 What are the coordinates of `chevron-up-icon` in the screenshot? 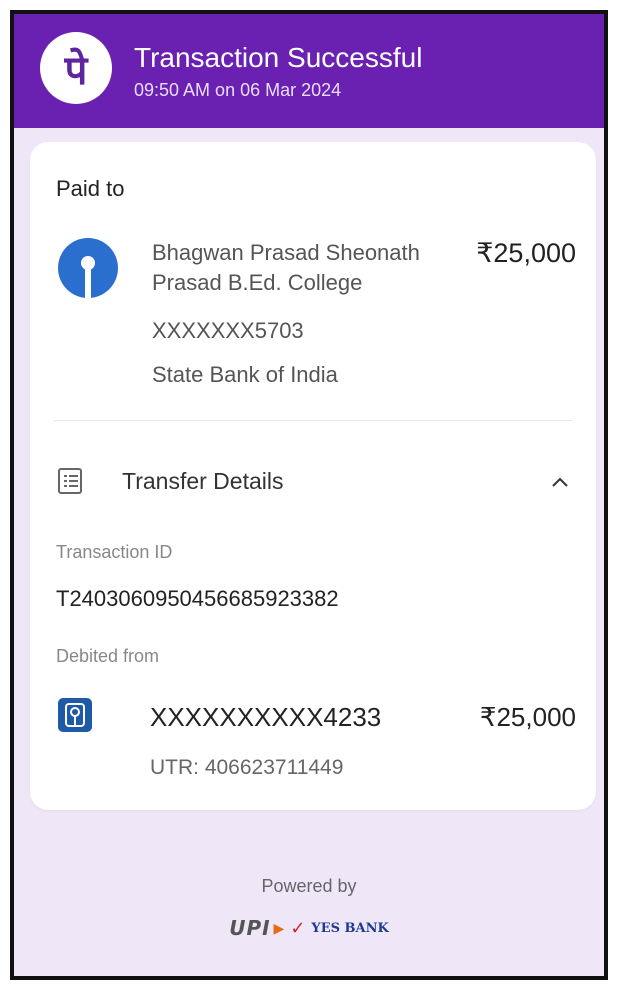 It's located at (560, 482).